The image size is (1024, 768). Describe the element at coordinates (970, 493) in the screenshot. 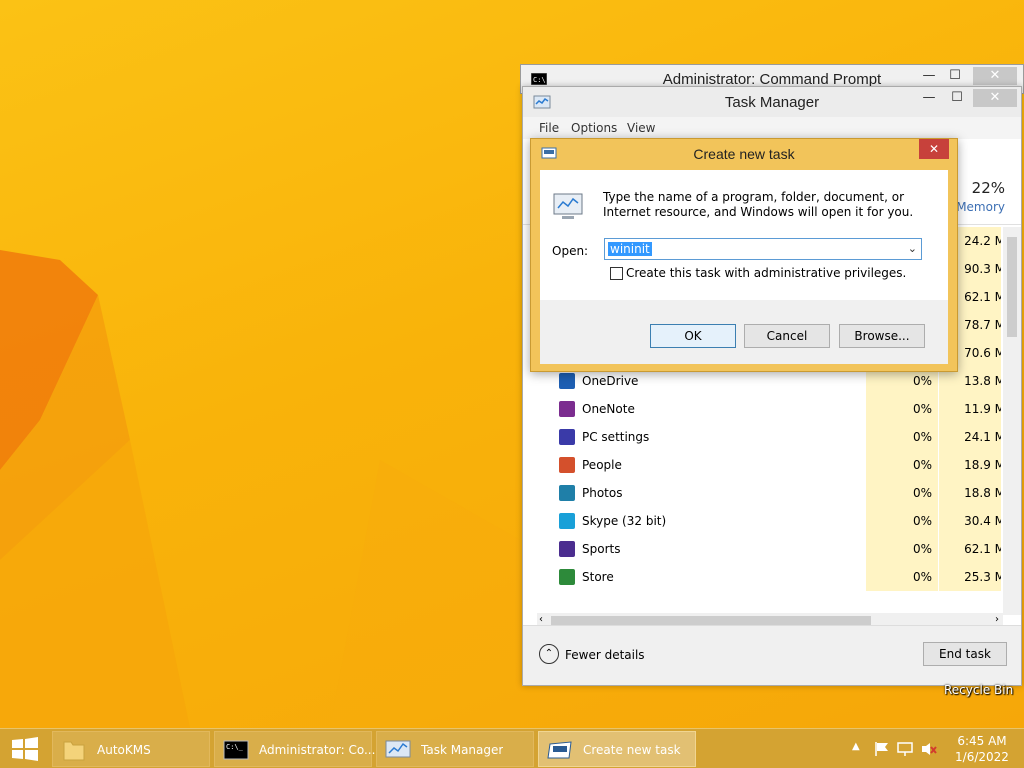

I see `process-memory: 18.8 M` at that location.